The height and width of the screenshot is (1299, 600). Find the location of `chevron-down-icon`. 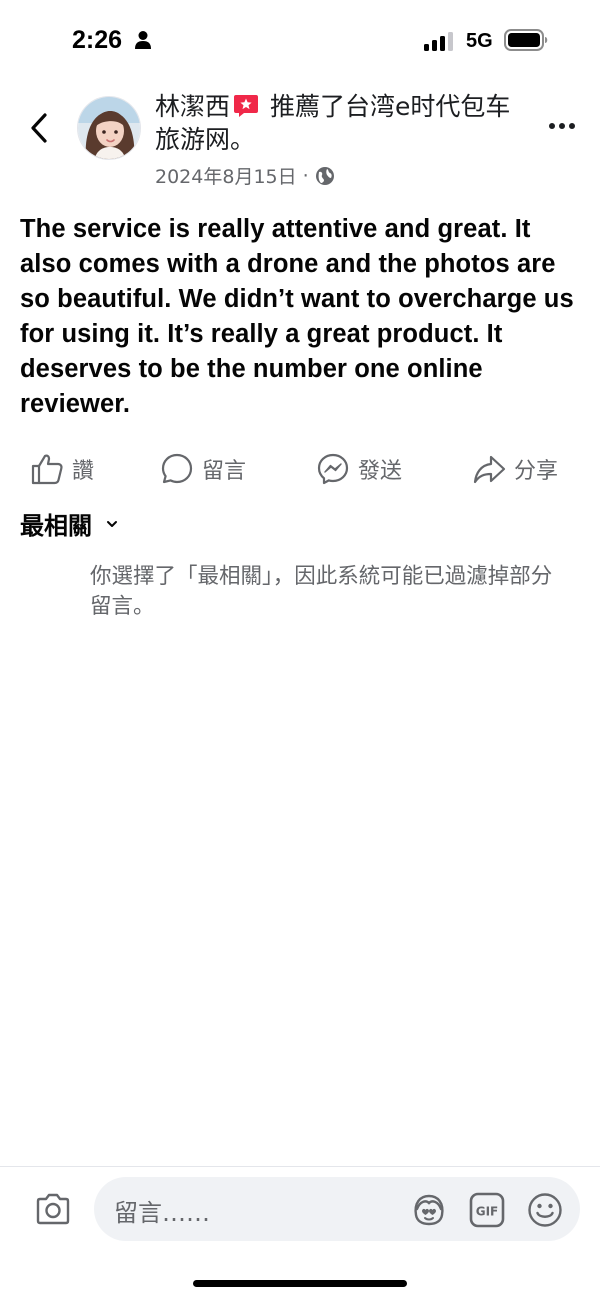

chevron-down-icon is located at coordinates (112, 523).